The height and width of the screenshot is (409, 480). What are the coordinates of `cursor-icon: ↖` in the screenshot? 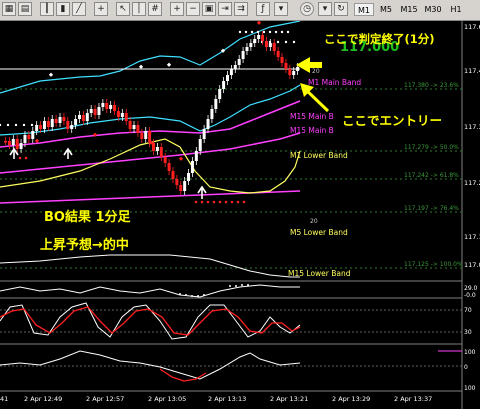 It's located at (123, 9).